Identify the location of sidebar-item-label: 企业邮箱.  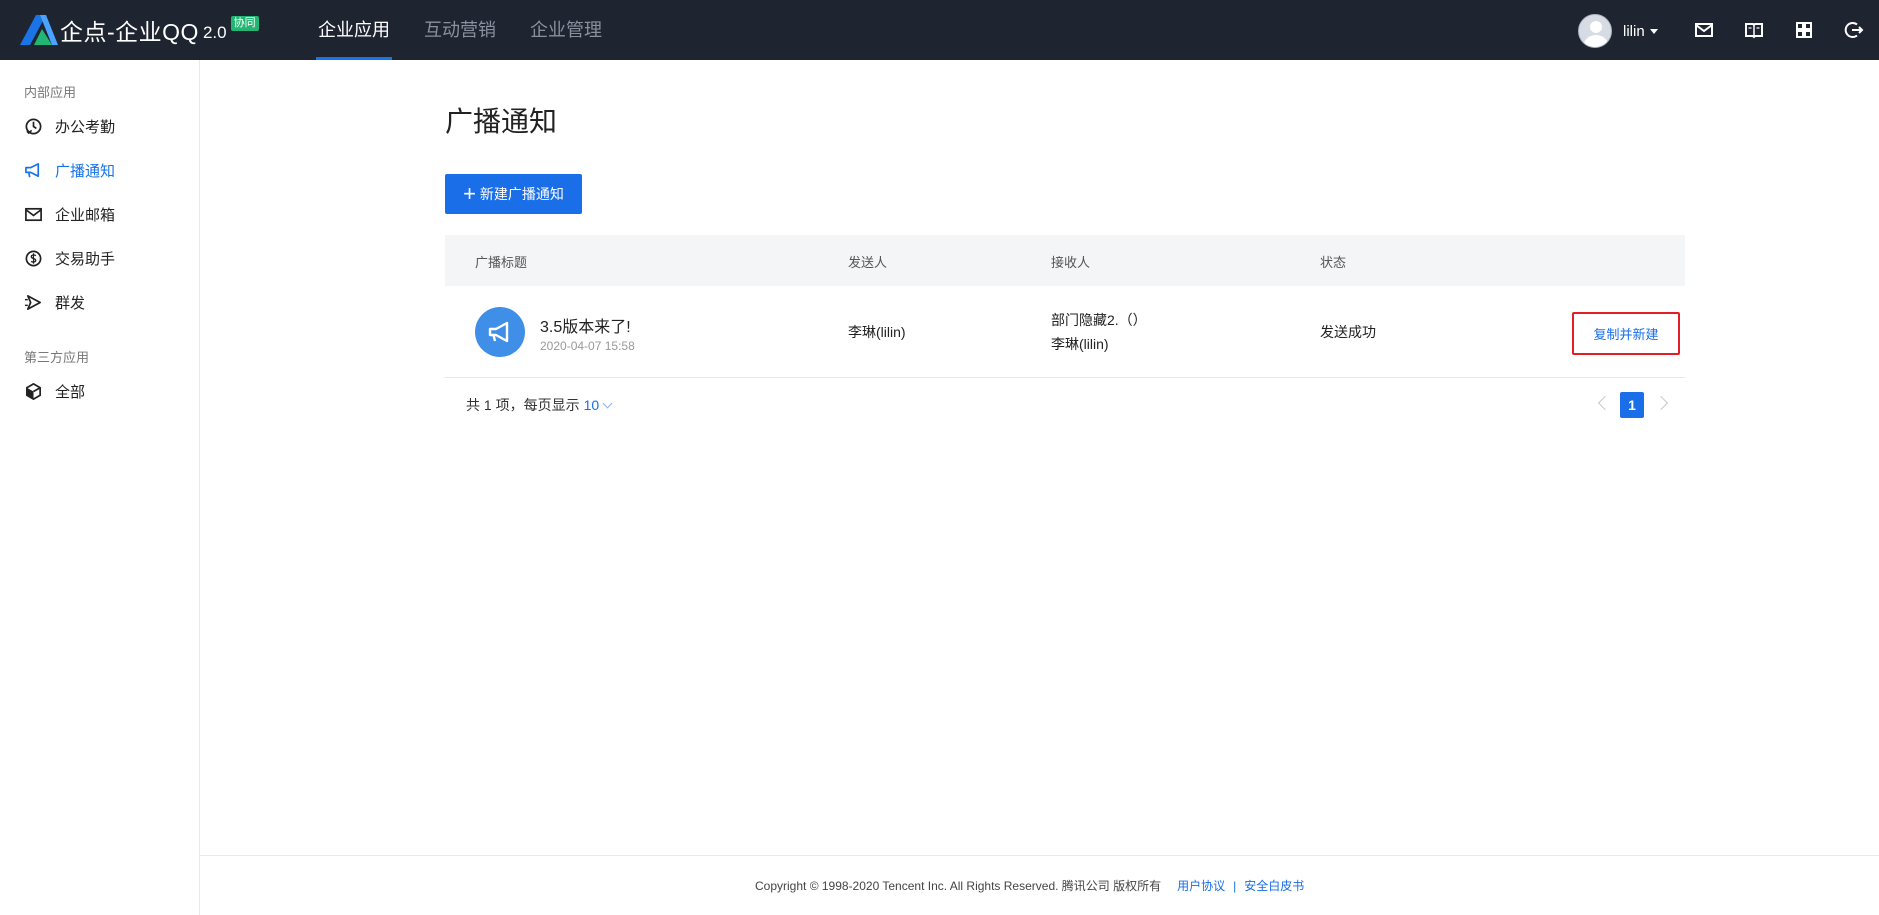
(85, 215).